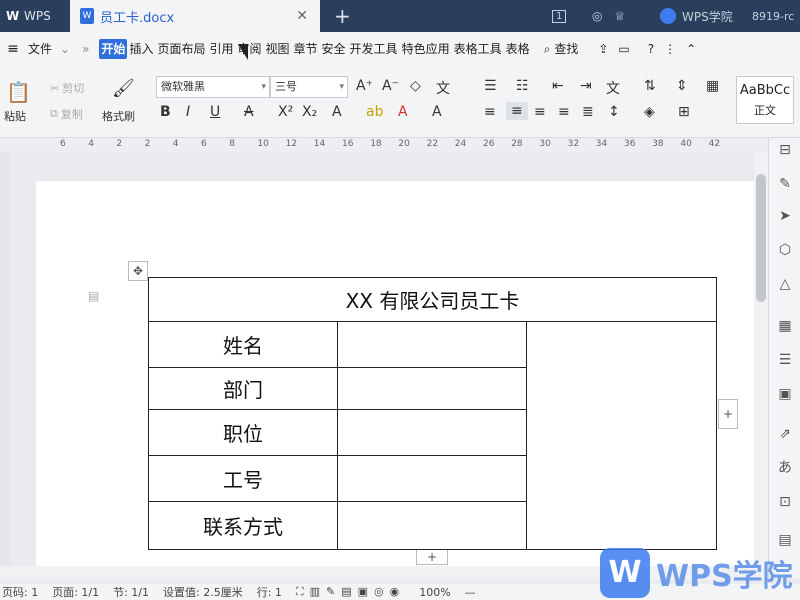  I want to click on scrollbar-thumb, so click(761, 238).